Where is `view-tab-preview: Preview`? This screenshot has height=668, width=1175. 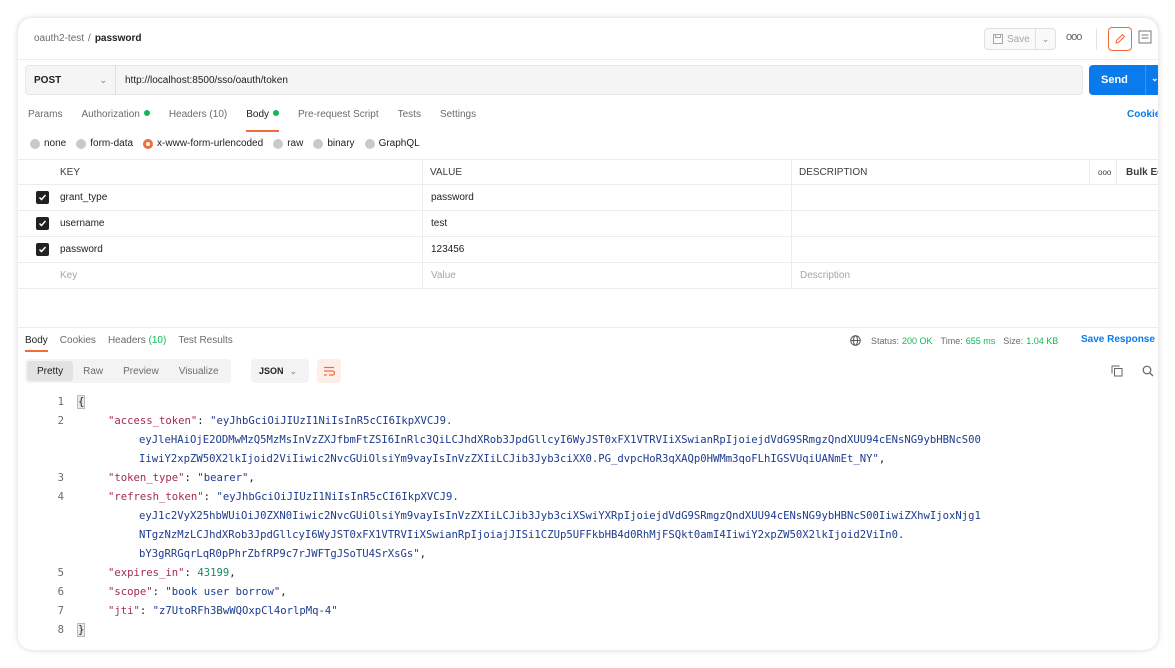 view-tab-preview: Preview is located at coordinates (141, 371).